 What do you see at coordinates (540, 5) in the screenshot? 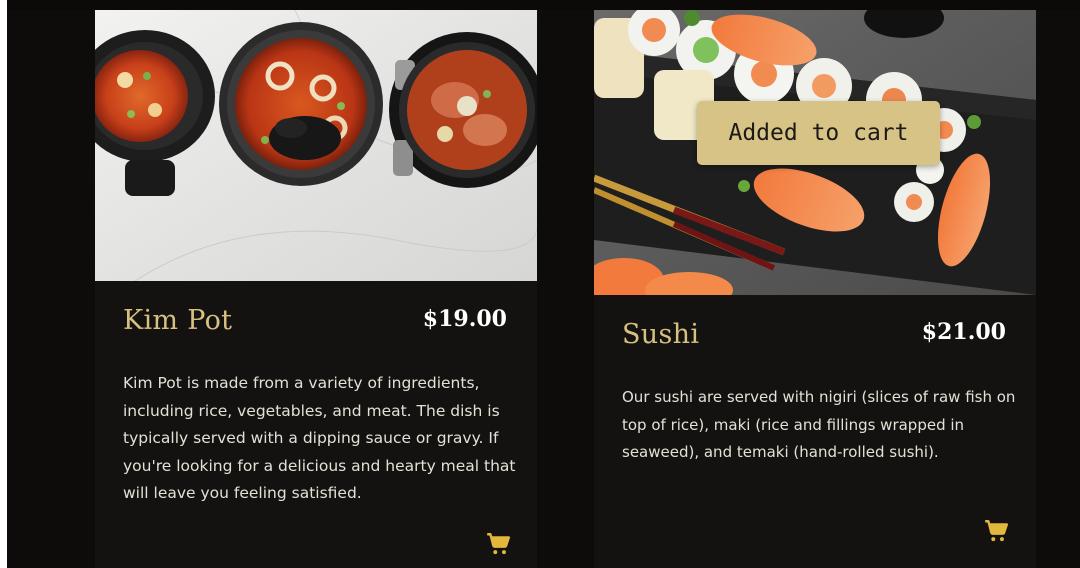
I see `page-top-edge` at bounding box center [540, 5].